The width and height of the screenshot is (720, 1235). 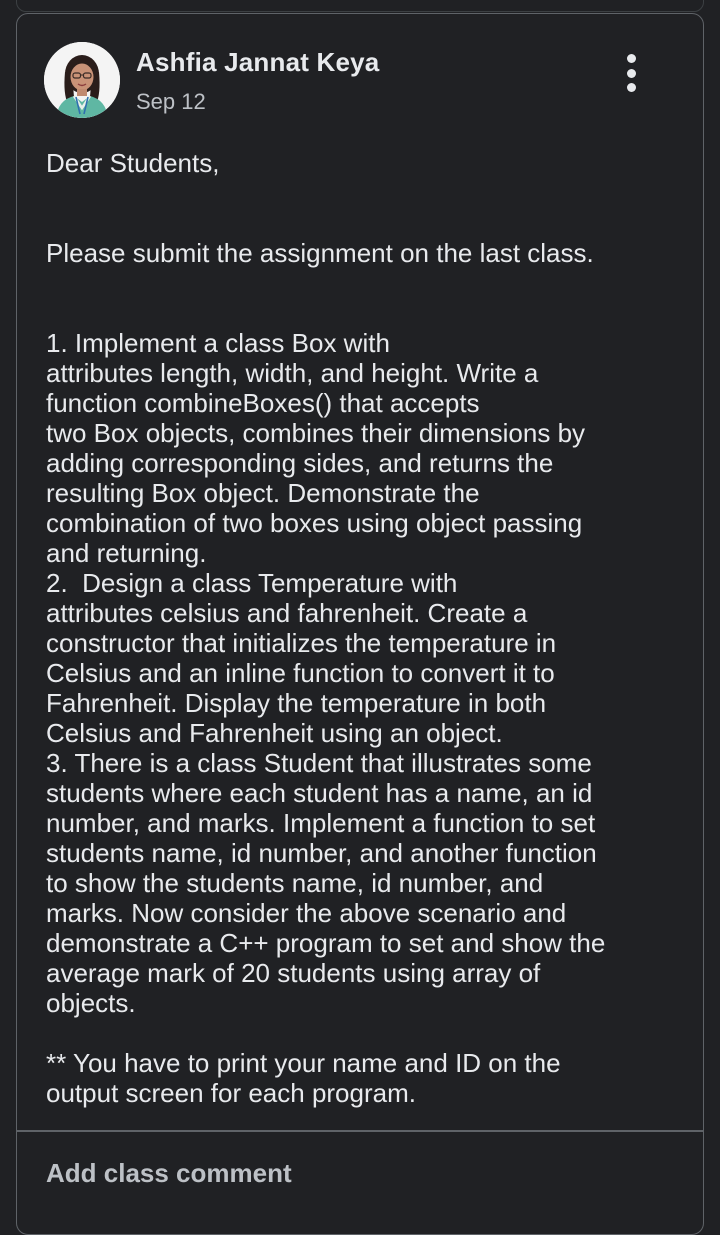 I want to click on avatar, so click(x=82, y=80).